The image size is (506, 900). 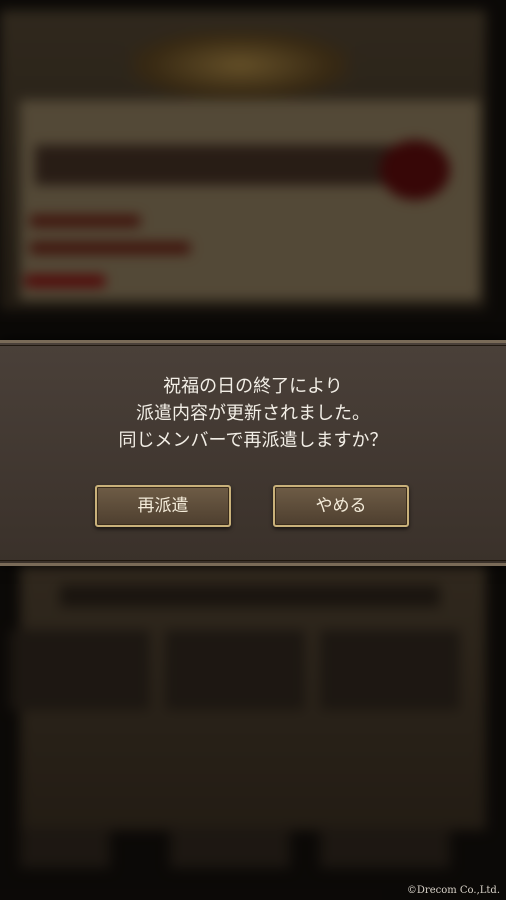 I want to click on dialog-message: 祝福の日の終了により 派遣内容が更新されました。 同じメンバーで再派遣しますか？, so click(x=253, y=413).